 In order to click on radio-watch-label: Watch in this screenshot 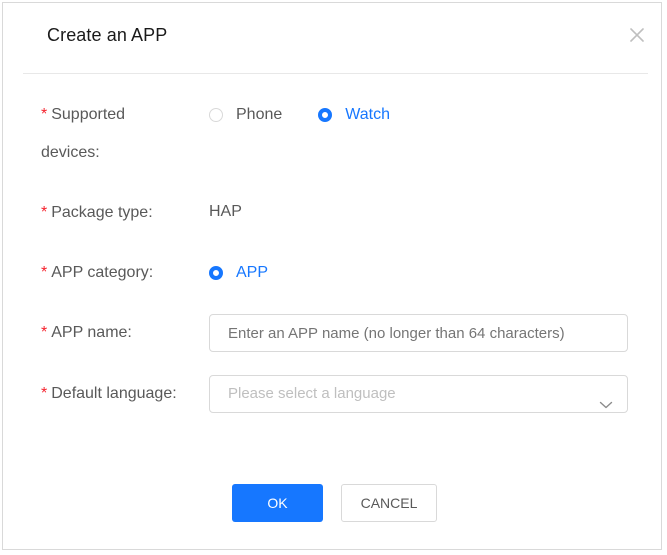, I will do `click(368, 114)`.